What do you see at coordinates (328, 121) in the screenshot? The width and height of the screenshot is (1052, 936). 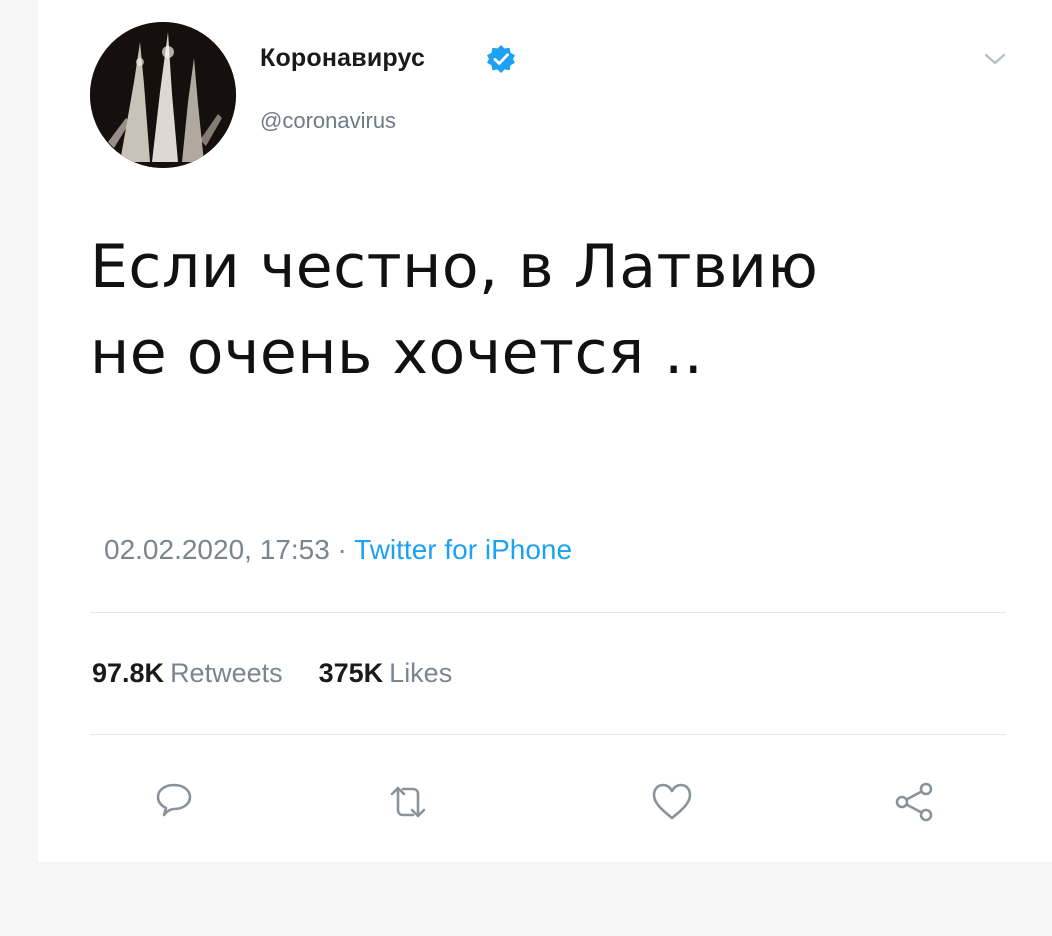 I see `user-handle: @coronavirus` at bounding box center [328, 121].